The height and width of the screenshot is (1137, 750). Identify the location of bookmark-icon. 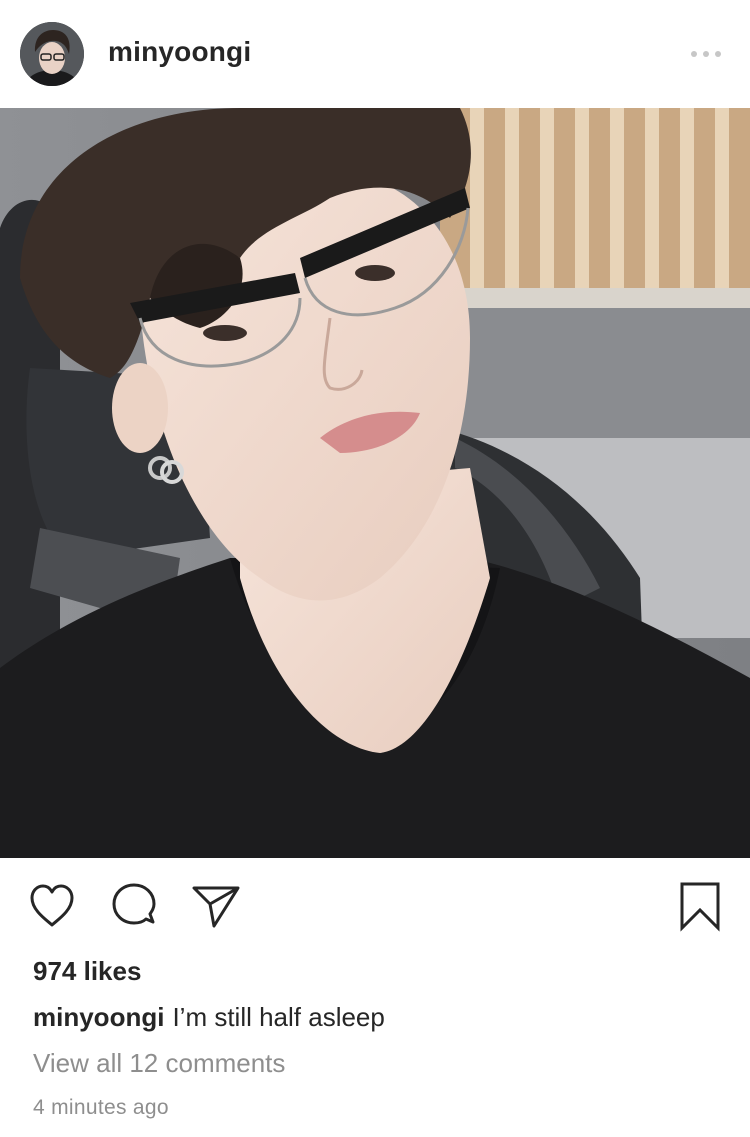
(700, 907).